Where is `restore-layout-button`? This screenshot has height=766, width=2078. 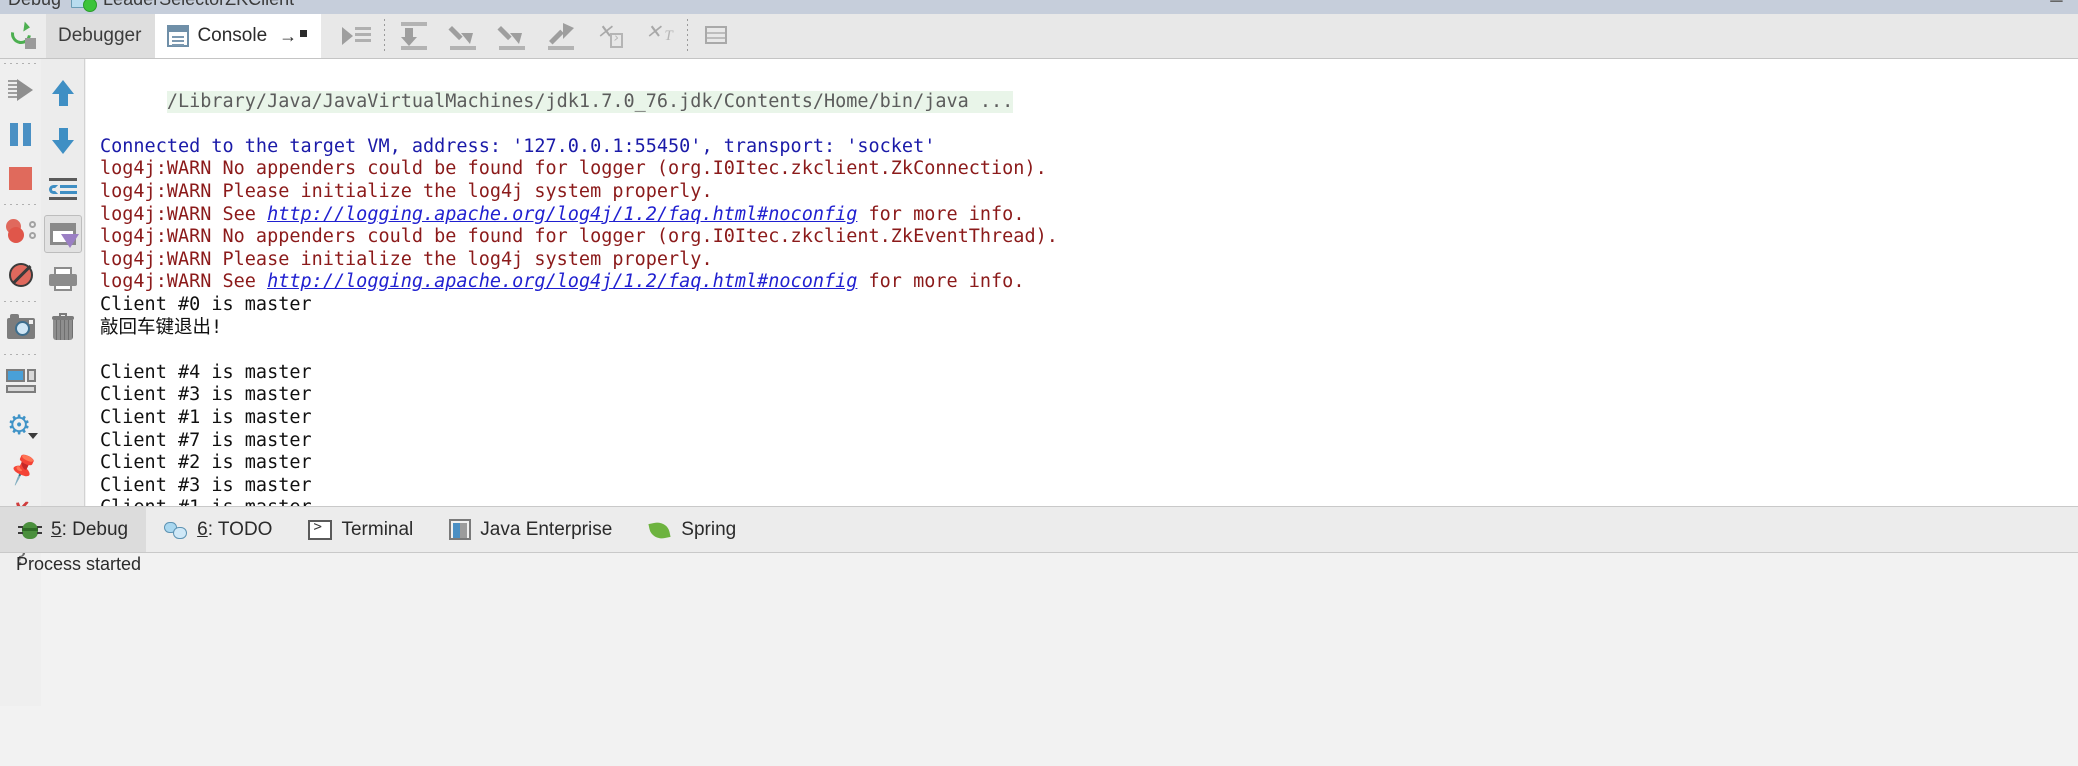 restore-layout-button is located at coordinates (20, 381).